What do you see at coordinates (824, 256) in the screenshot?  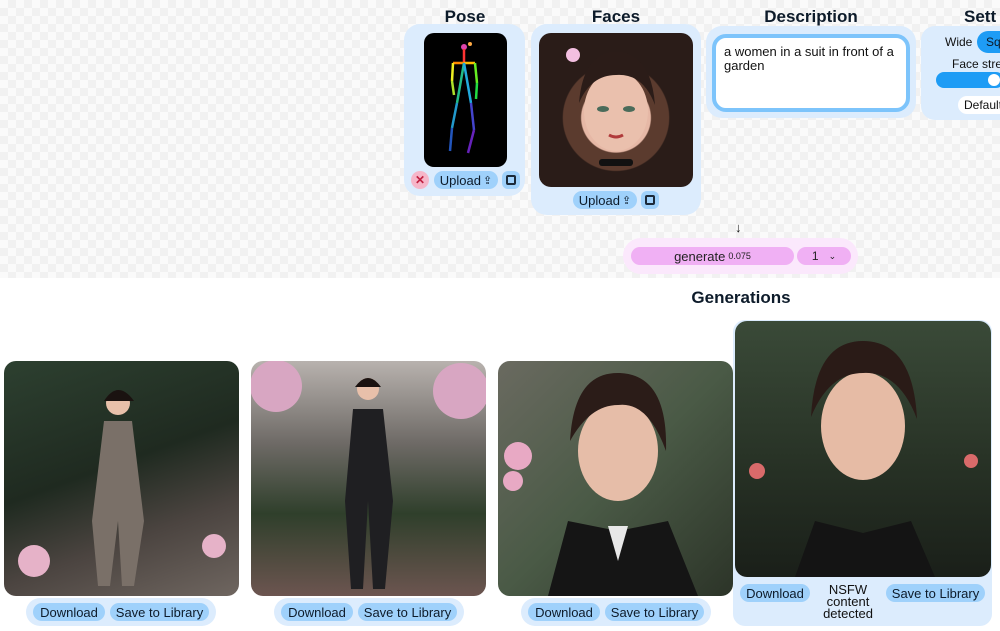 I see `count-select: 1 ⌄` at bounding box center [824, 256].